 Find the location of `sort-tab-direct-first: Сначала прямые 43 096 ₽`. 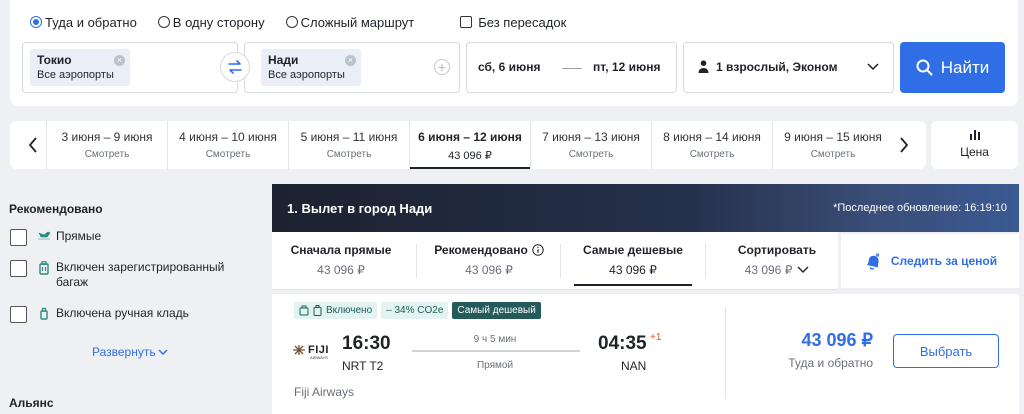

sort-tab-direct-first: Сначала прямые 43 096 ₽ is located at coordinates (341, 261).